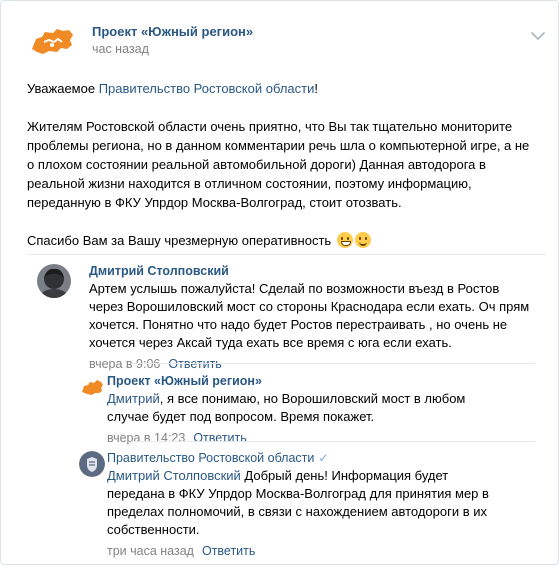  What do you see at coordinates (313, 271) in the screenshot?
I see `reply-author: Дмитрий Столповский` at bounding box center [313, 271].